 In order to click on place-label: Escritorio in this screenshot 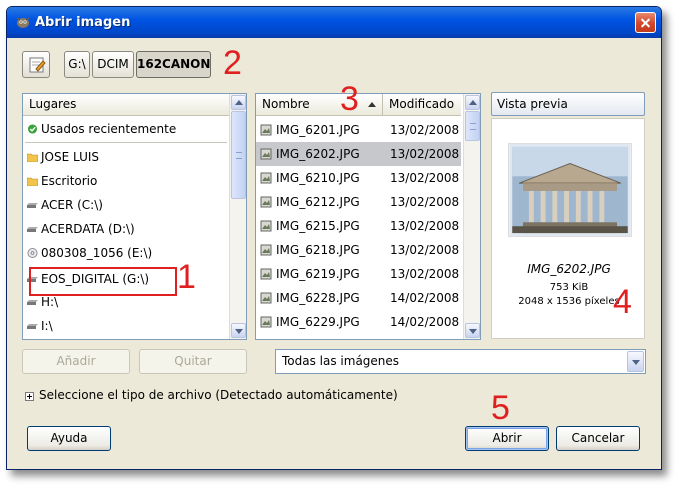, I will do `click(69, 181)`.